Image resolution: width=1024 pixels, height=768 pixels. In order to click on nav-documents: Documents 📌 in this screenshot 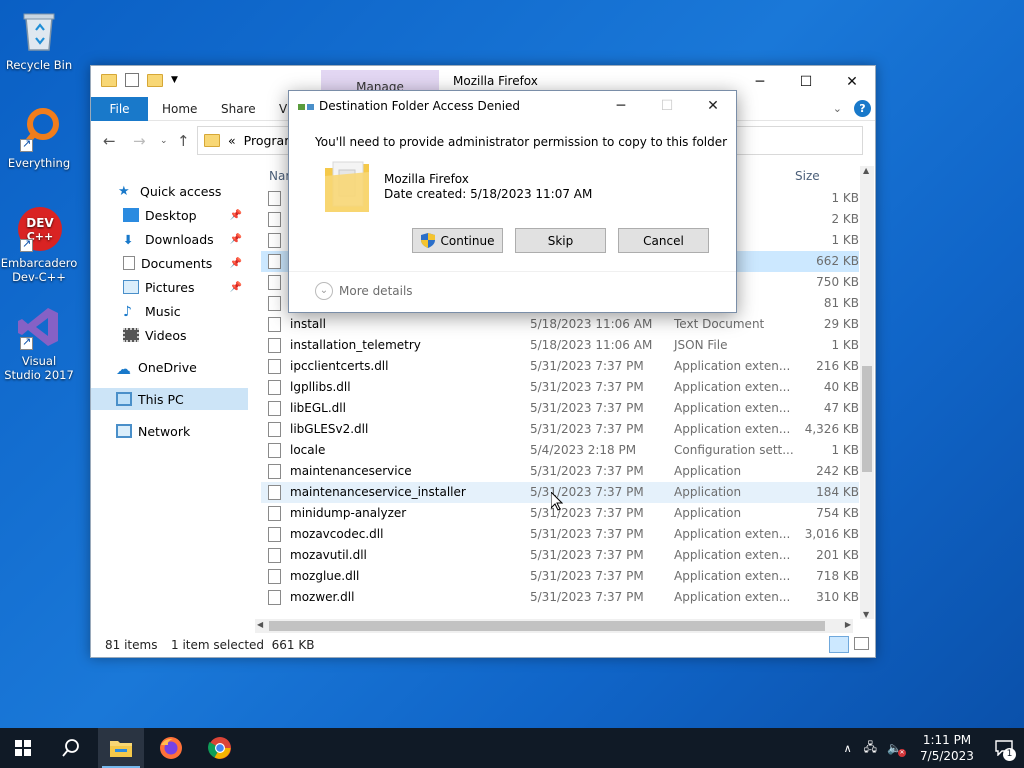, I will do `click(169, 263)`.